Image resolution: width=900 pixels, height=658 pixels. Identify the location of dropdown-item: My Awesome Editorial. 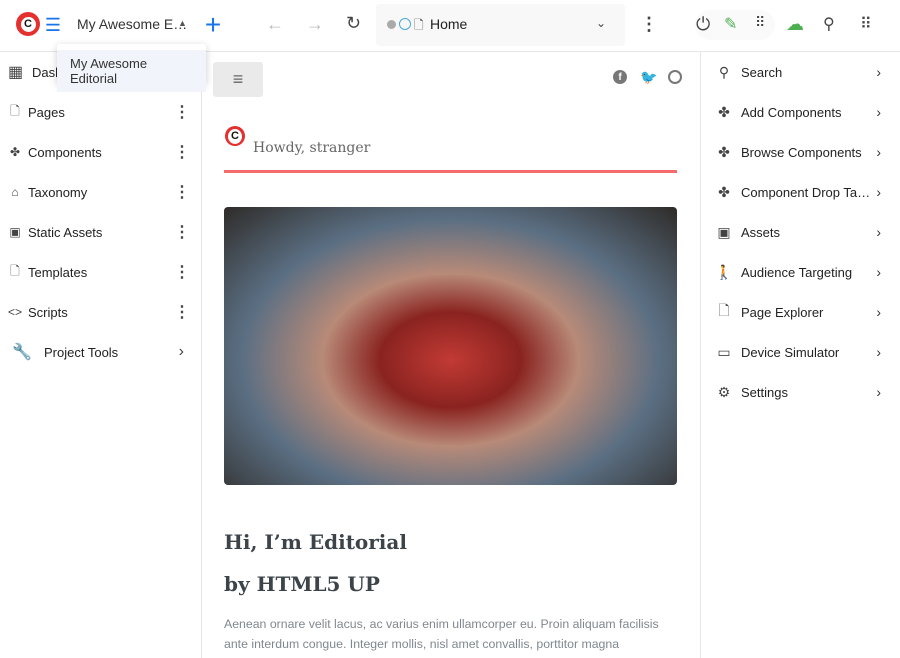
(131, 71).